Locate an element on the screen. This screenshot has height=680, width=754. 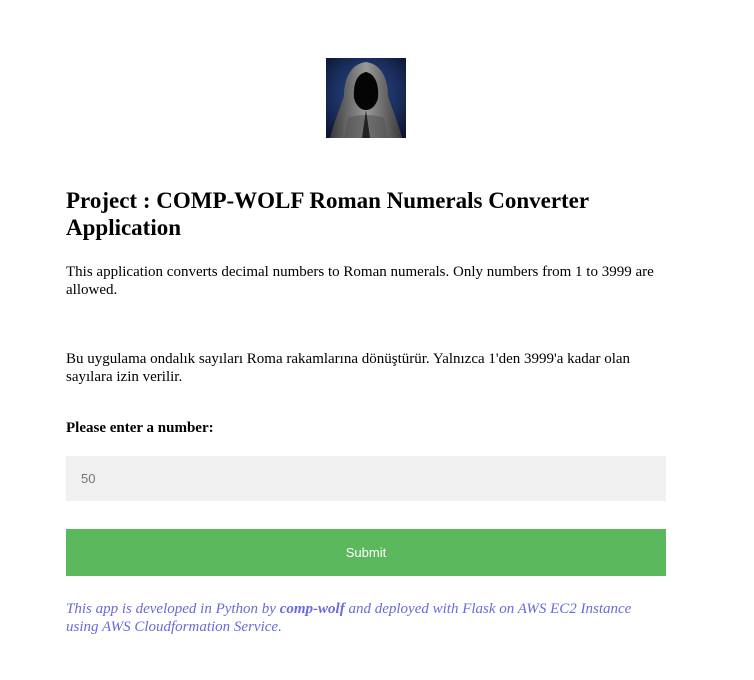
footer-prefix: This app is developed in Python by is located at coordinates (173, 609).